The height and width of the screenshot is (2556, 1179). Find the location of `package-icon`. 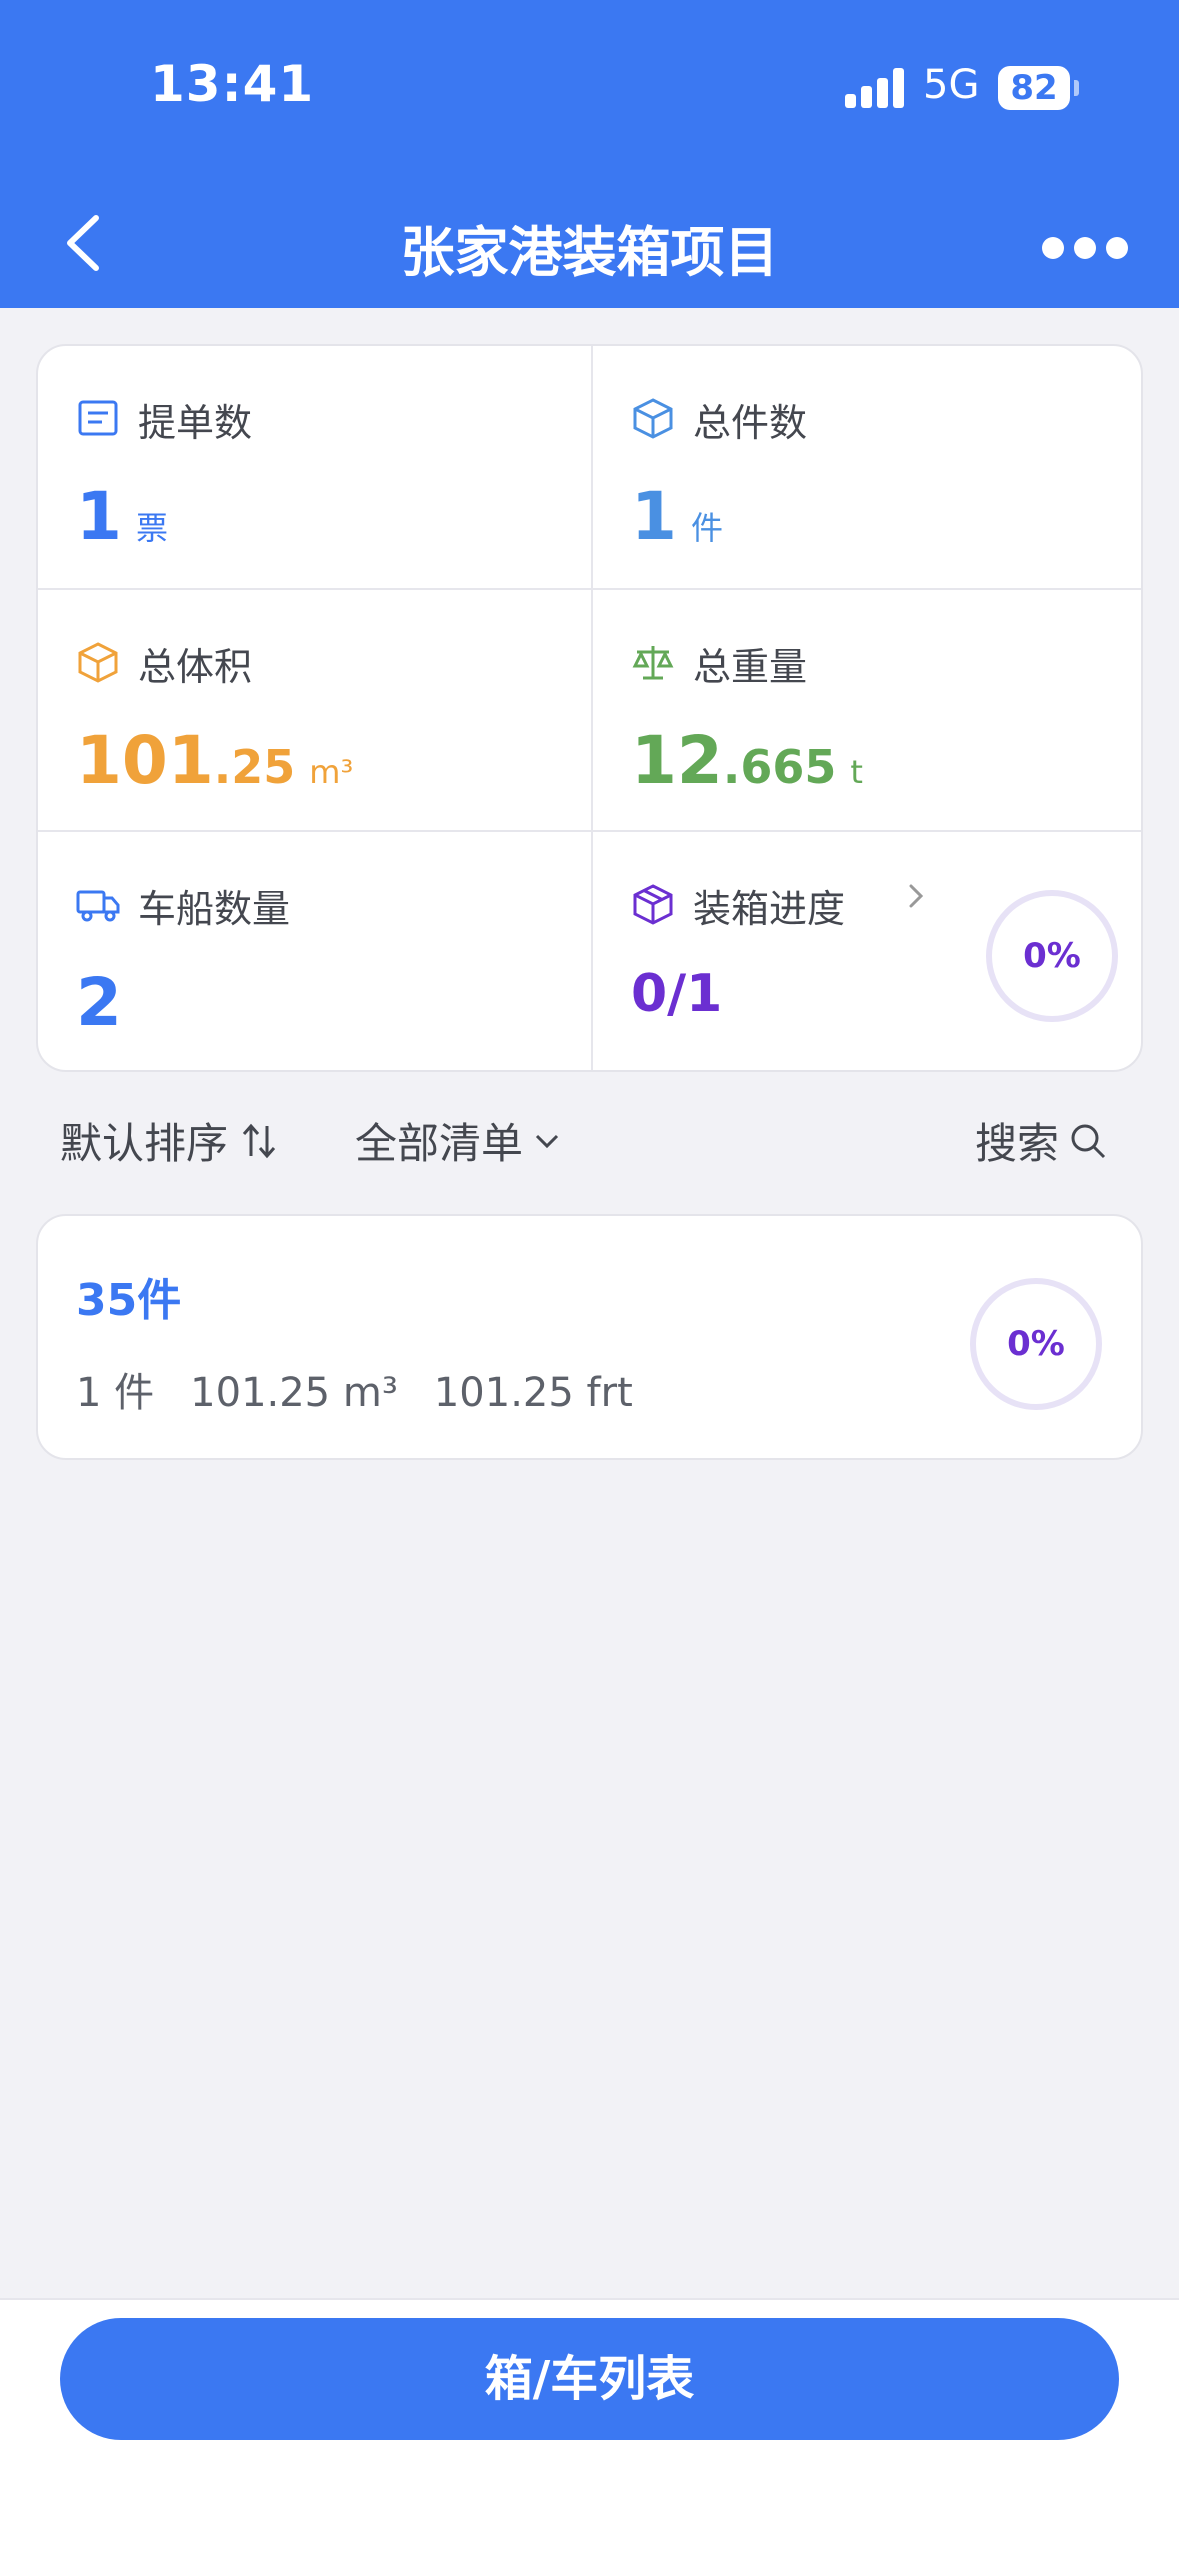

package-icon is located at coordinates (653, 418).